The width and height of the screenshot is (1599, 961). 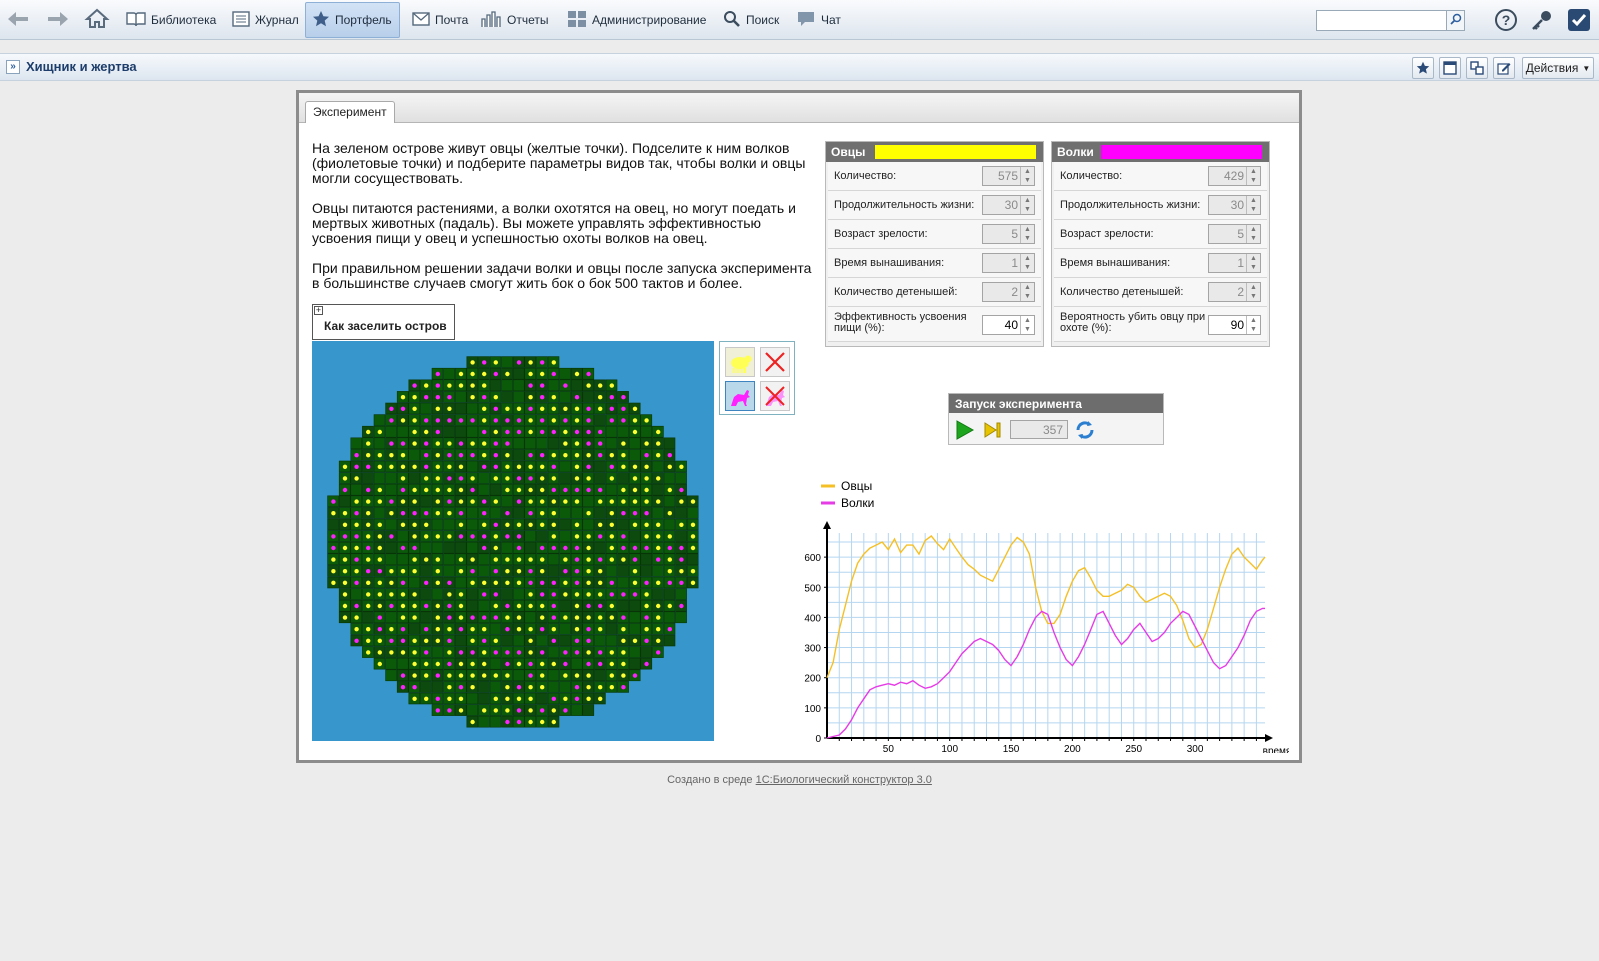 I want to click on checkbox-icon, so click(x=1579, y=20).